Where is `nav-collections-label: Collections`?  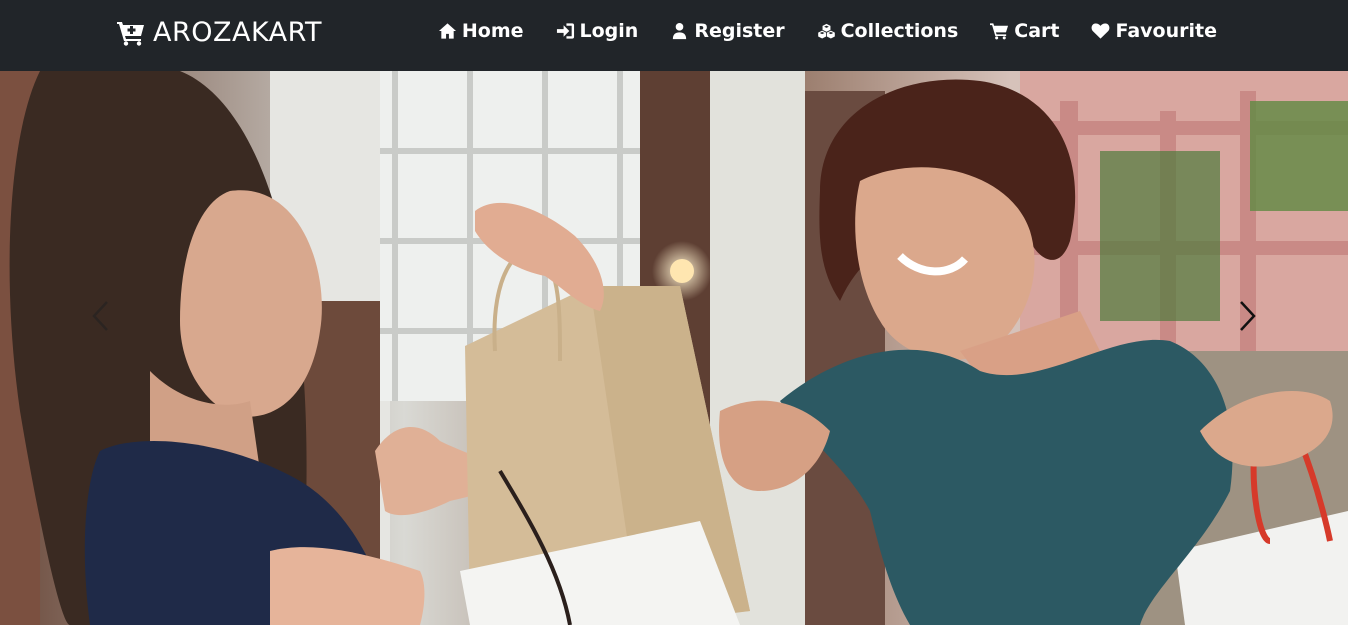
nav-collections-label: Collections is located at coordinates (899, 31).